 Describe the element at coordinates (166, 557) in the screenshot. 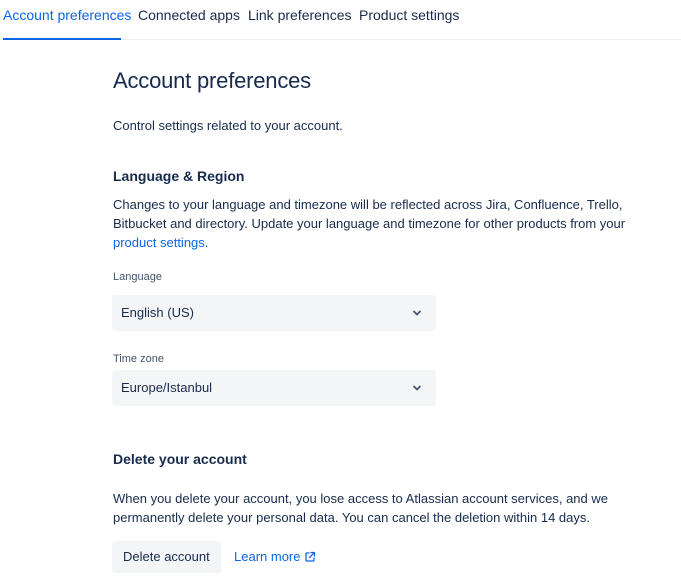

I see `delete-account-button: Delete account` at that location.